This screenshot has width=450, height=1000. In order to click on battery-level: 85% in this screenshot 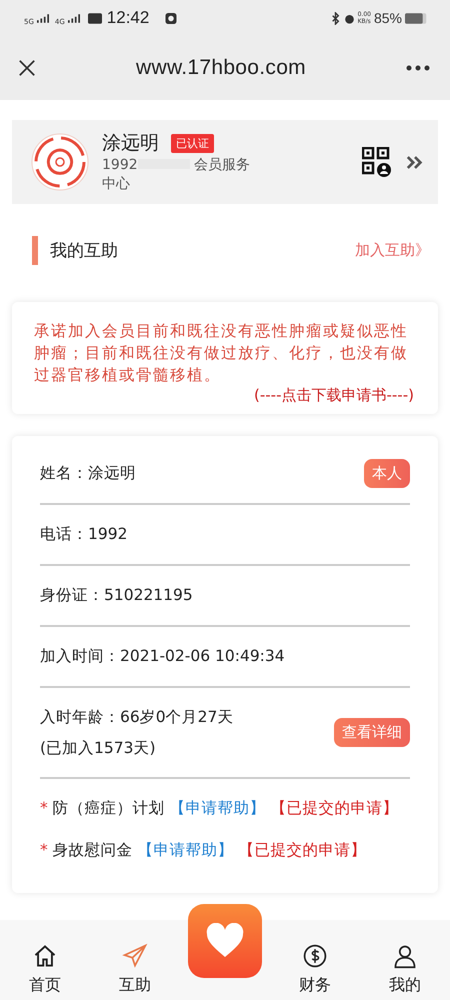, I will do `click(388, 18)`.